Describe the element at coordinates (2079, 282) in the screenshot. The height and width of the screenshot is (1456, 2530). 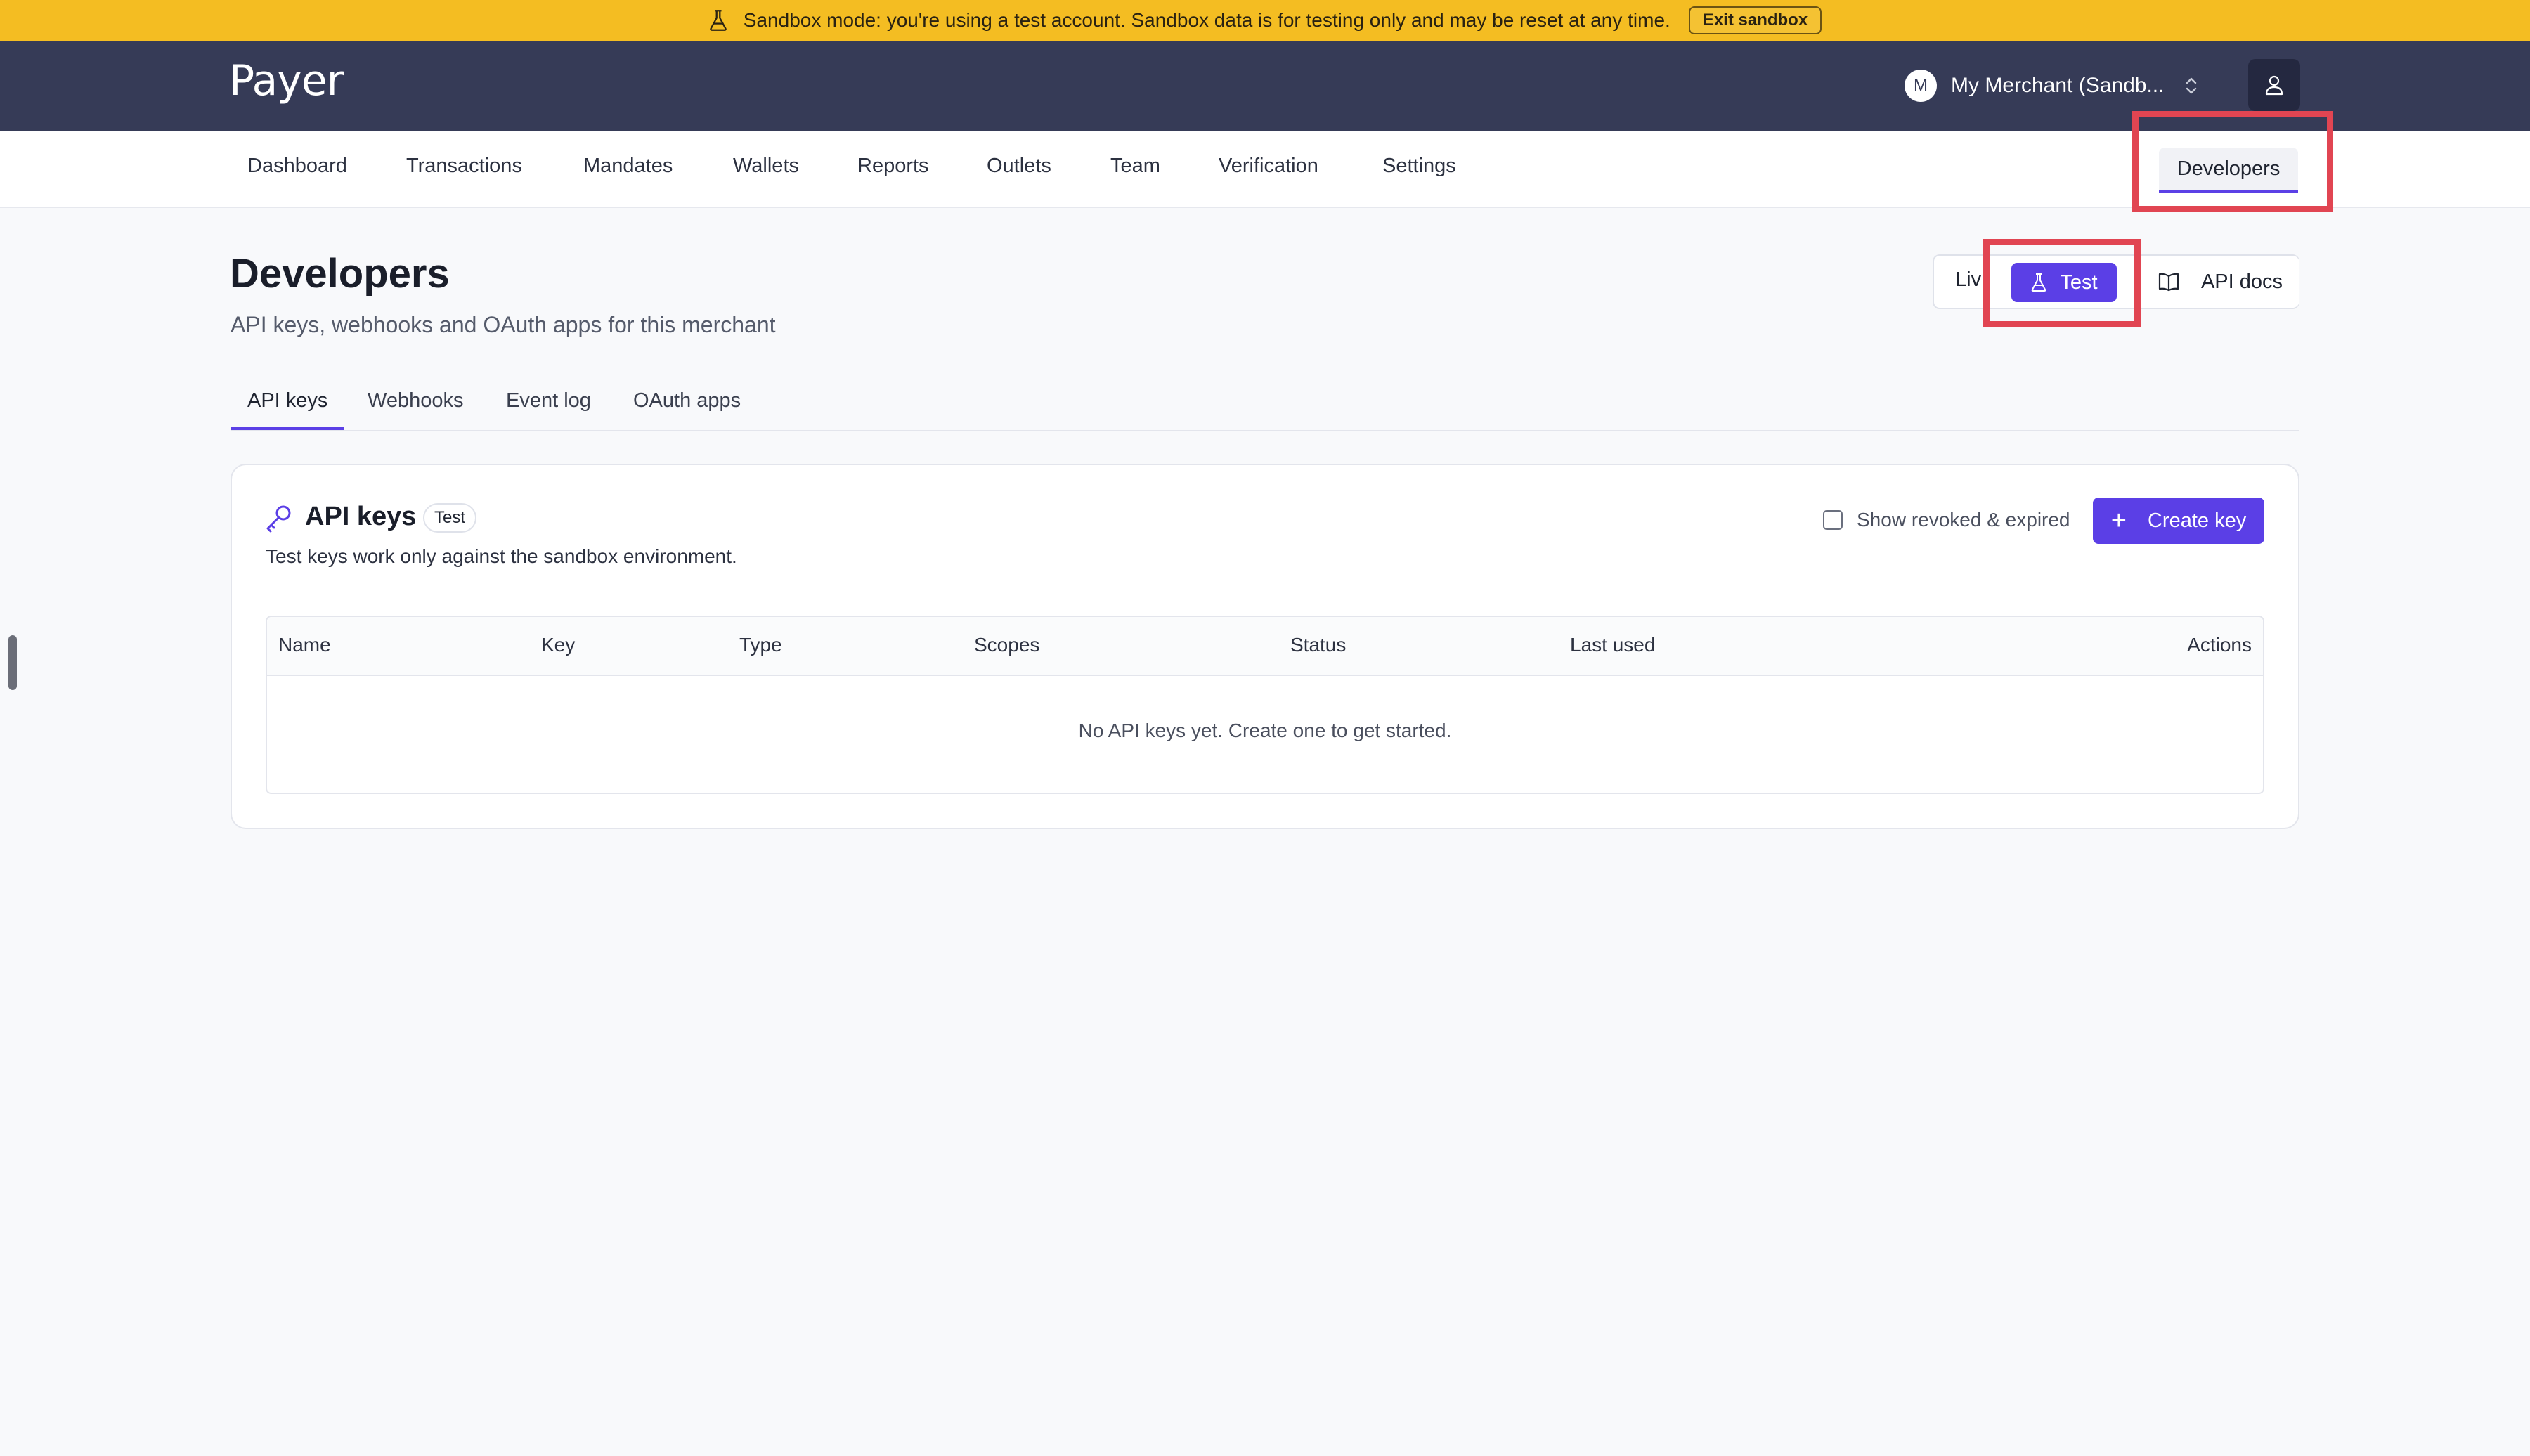
I see `mode-test-label: Test` at that location.